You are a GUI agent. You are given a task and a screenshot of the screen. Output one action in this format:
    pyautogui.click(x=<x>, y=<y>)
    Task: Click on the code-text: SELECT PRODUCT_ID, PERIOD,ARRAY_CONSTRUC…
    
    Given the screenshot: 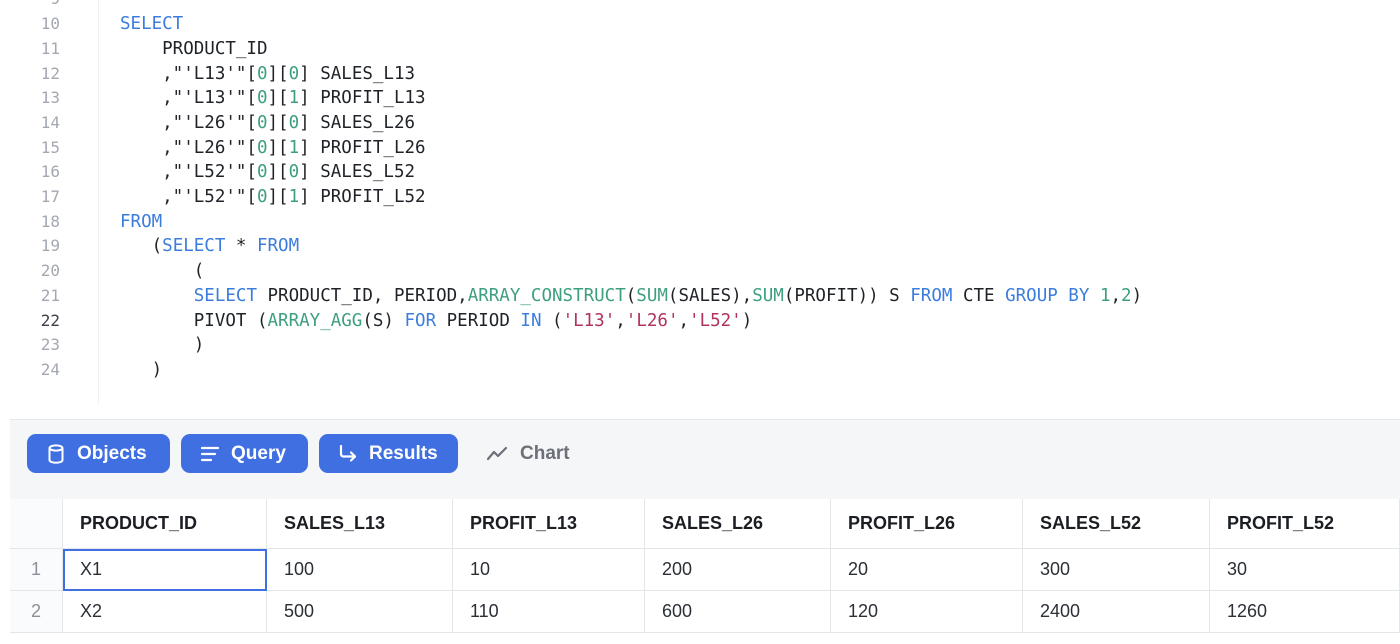 What is the action you would take?
    pyautogui.click(x=631, y=296)
    